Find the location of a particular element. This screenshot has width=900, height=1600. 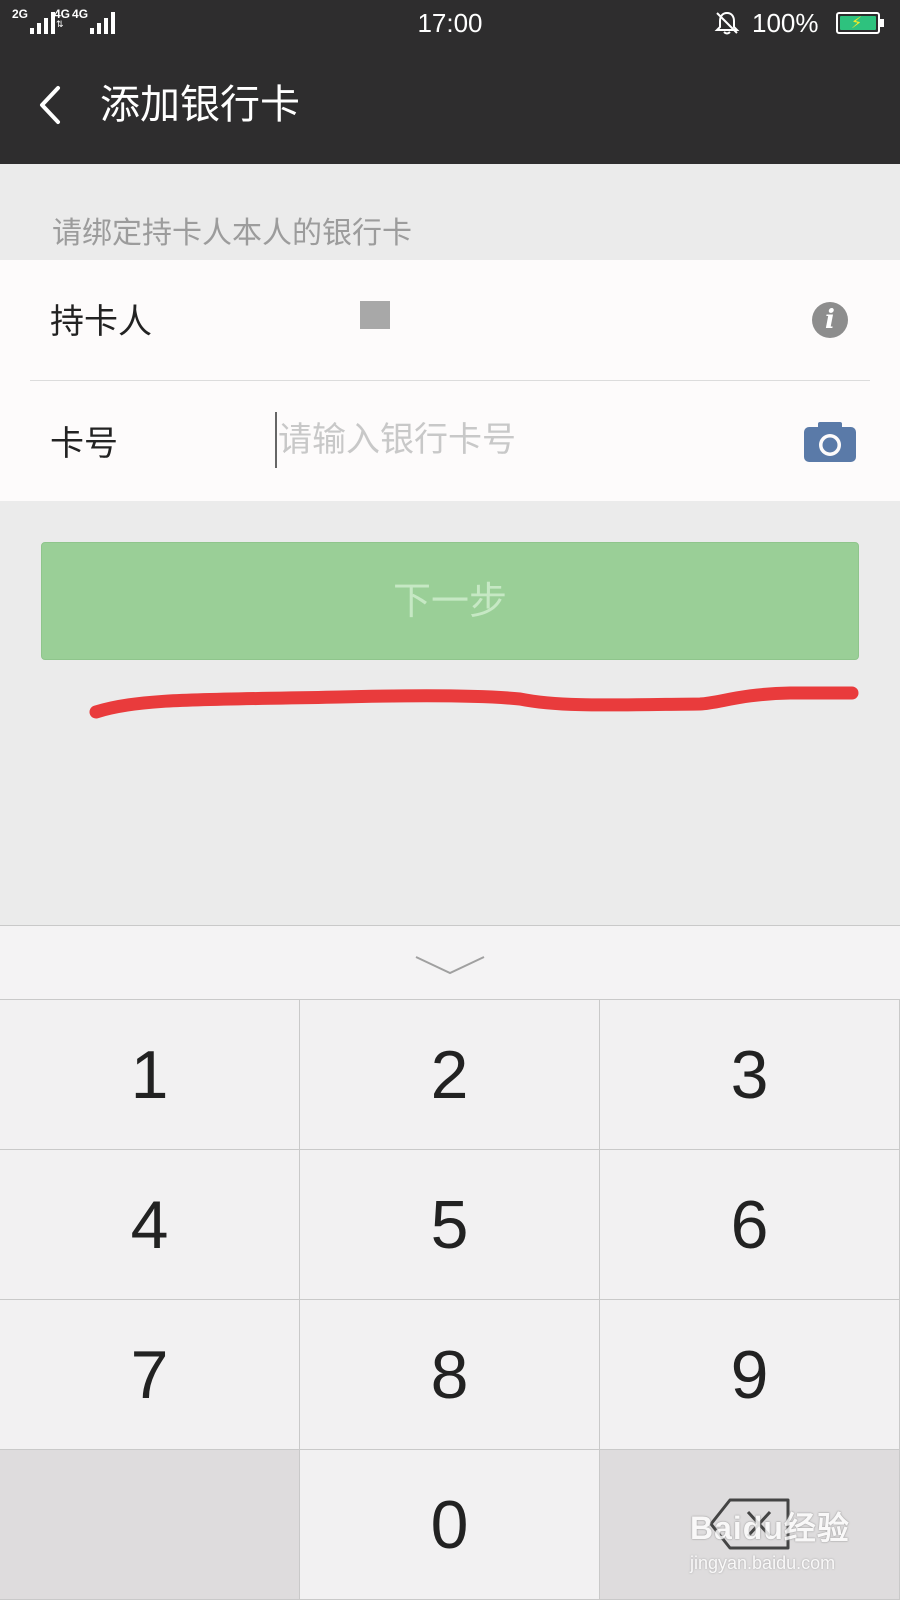

chevron-left-icon is located at coordinates (53, 105).